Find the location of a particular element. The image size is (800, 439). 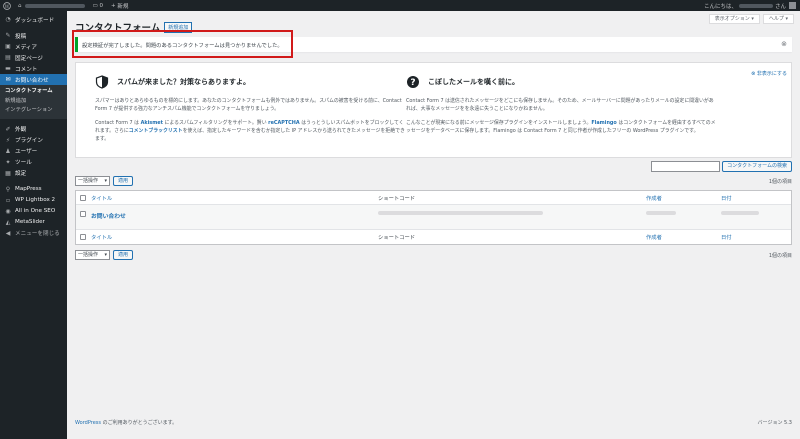

dismiss-icon: ⊗ is located at coordinates (784, 44).